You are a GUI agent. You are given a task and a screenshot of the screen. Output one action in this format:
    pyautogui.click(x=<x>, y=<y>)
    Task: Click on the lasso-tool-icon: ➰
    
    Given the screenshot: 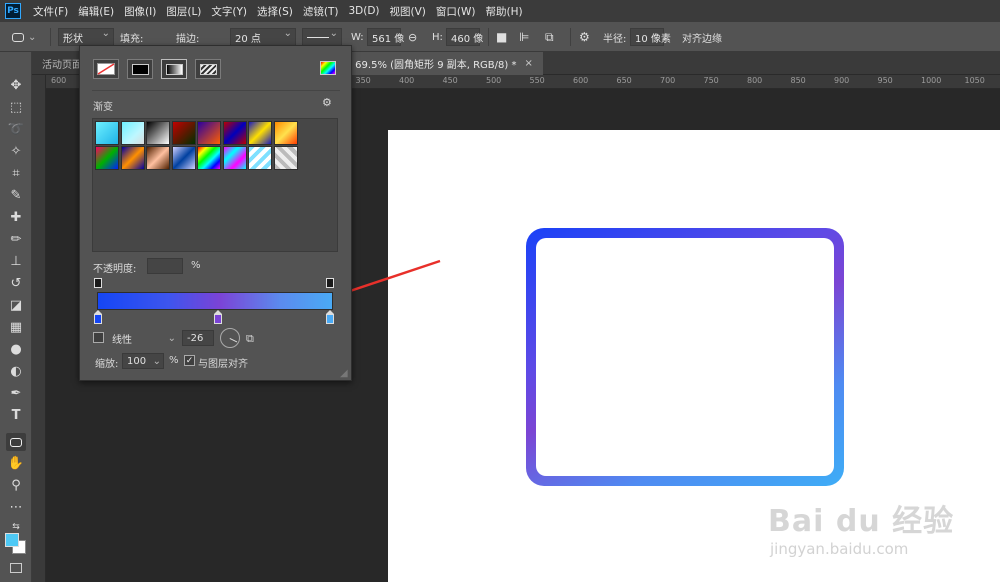 What is the action you would take?
    pyautogui.click(x=16, y=129)
    